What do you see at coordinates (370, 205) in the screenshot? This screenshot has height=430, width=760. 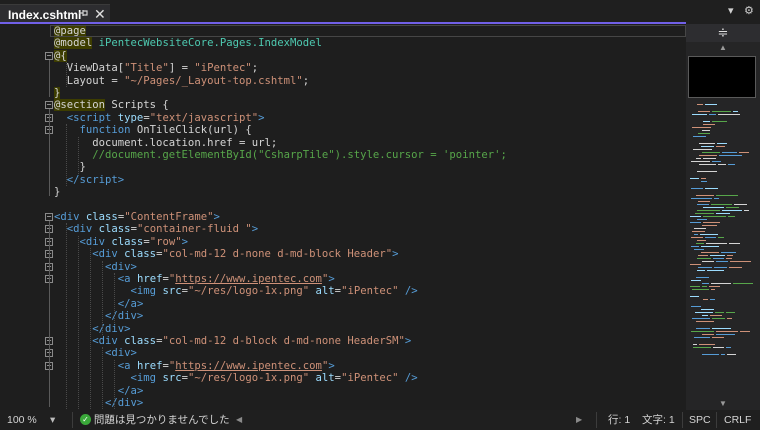 I see `code-line` at bounding box center [370, 205].